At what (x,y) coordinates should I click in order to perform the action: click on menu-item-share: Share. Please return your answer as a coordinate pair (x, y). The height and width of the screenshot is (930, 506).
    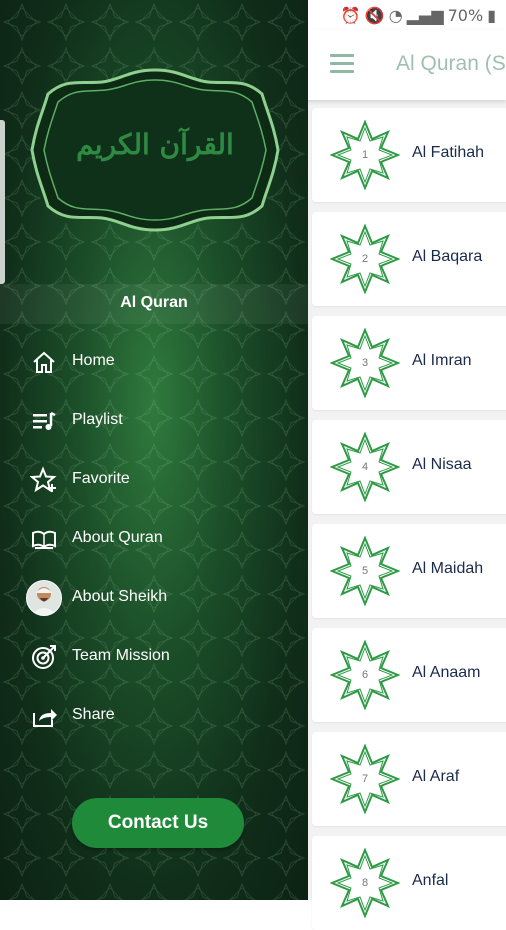
    Looking at the image, I should click on (156, 716).